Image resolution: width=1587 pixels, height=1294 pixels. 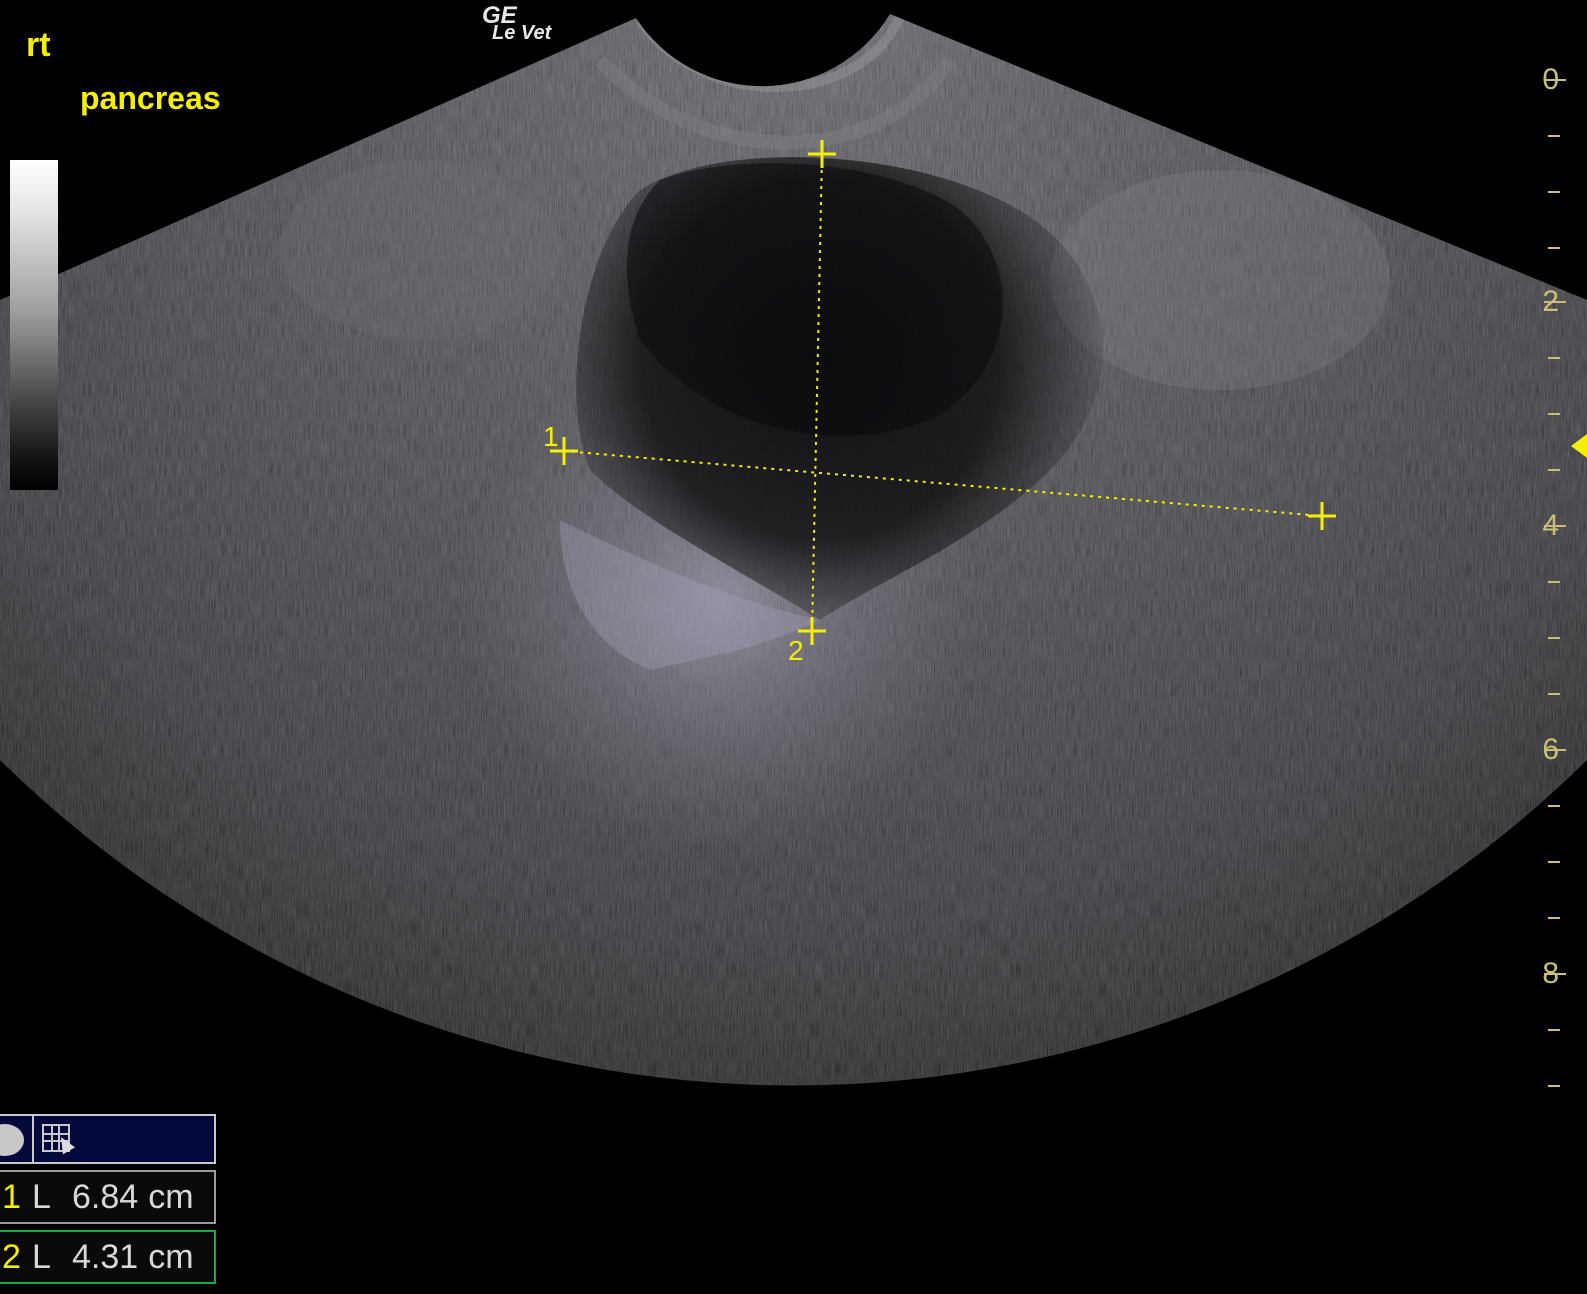 I want to click on depth-label-6: 6, so click(x=1550, y=749).